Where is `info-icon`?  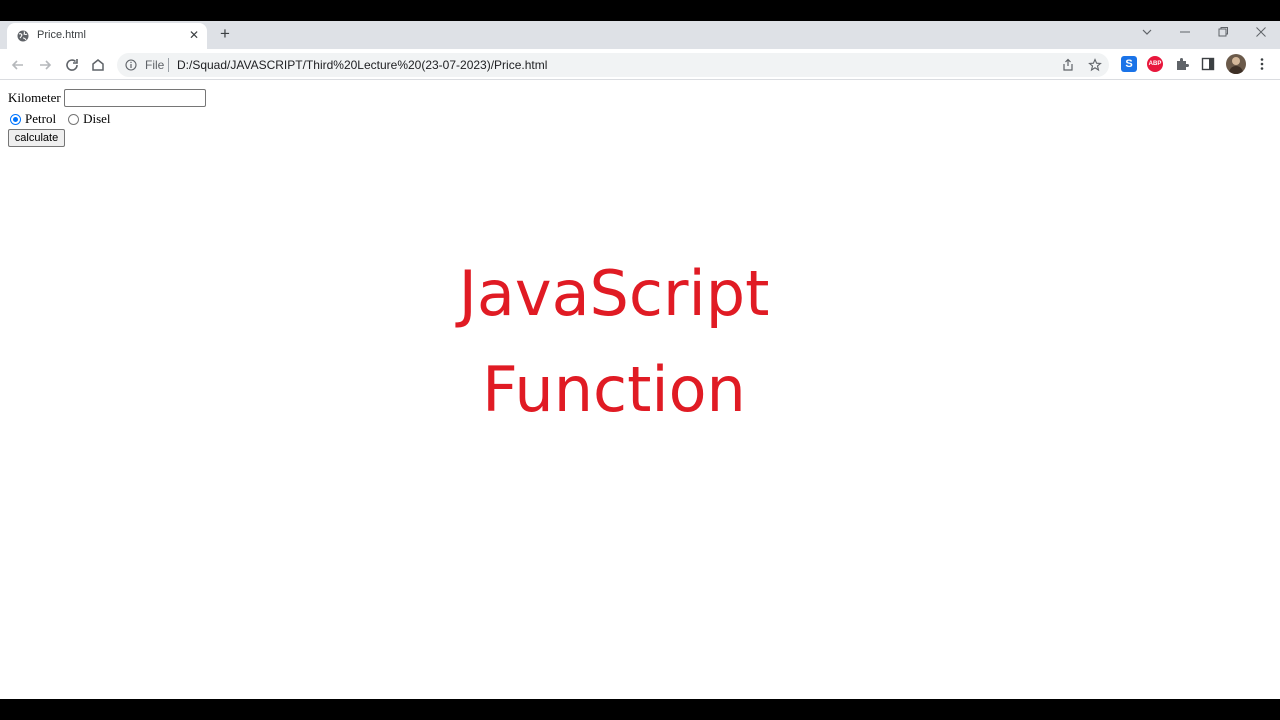
info-icon is located at coordinates (131, 65).